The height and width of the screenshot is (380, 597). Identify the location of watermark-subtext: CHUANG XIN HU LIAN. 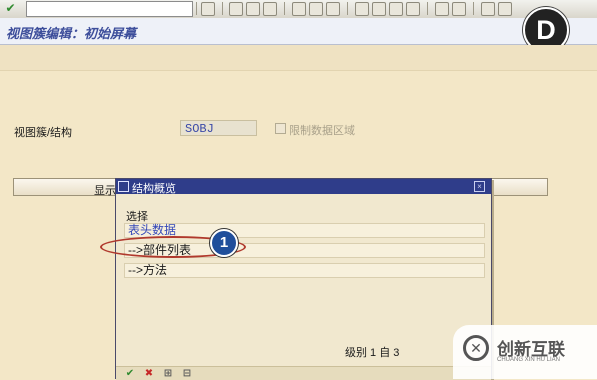
(529, 360).